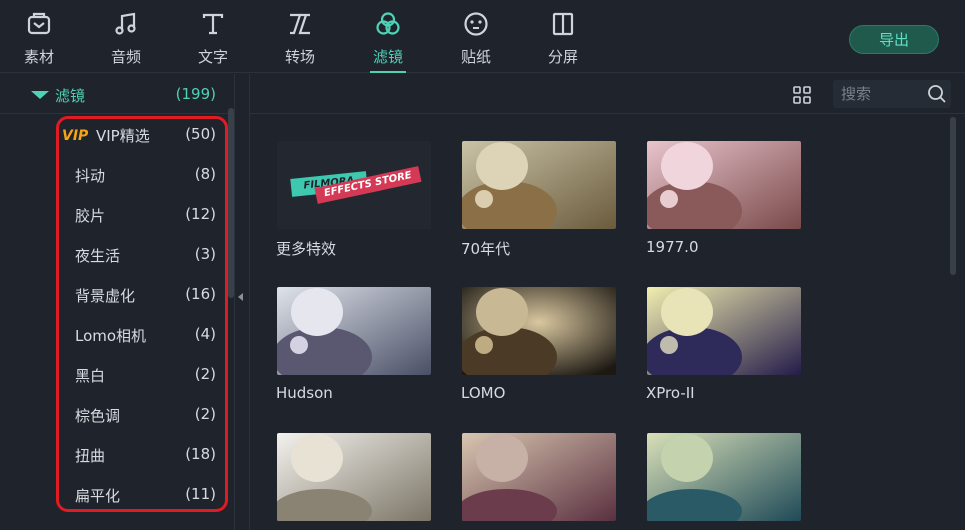  What do you see at coordinates (39, 23) in the screenshot?
I see `media-folder-icon` at bounding box center [39, 23].